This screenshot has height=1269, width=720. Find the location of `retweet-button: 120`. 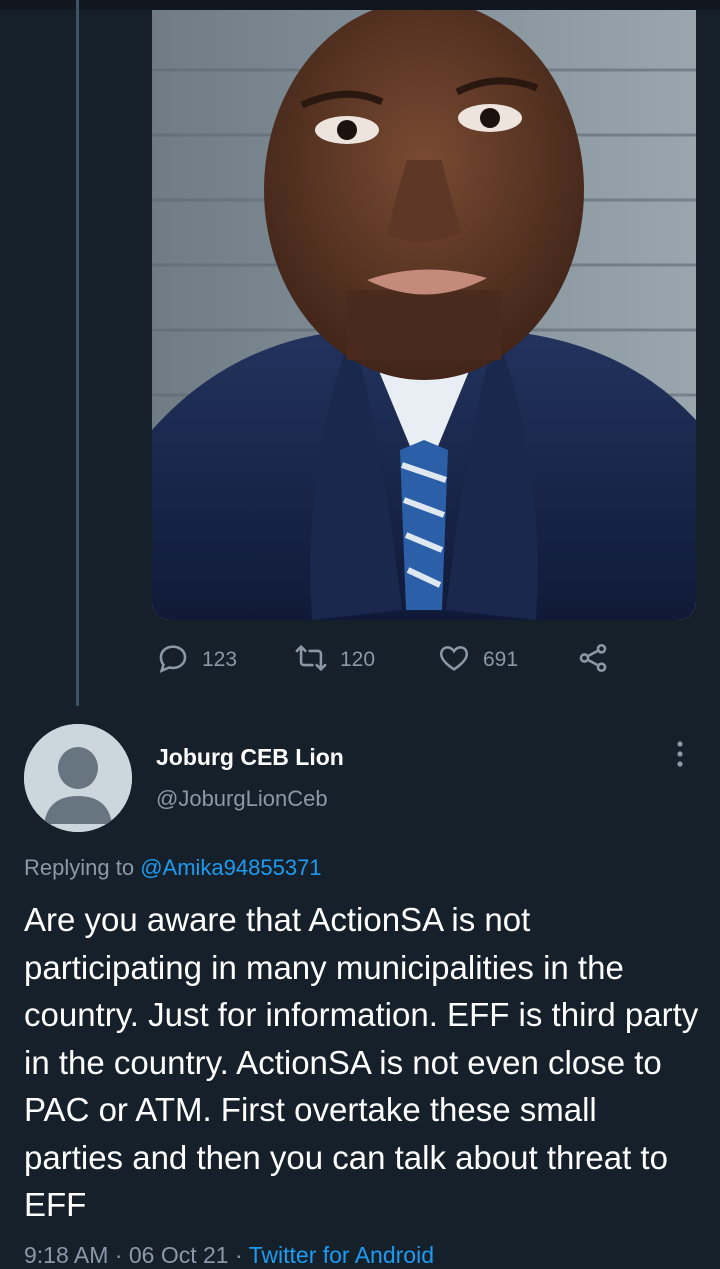

retweet-button: 120 is located at coordinates (334, 660).